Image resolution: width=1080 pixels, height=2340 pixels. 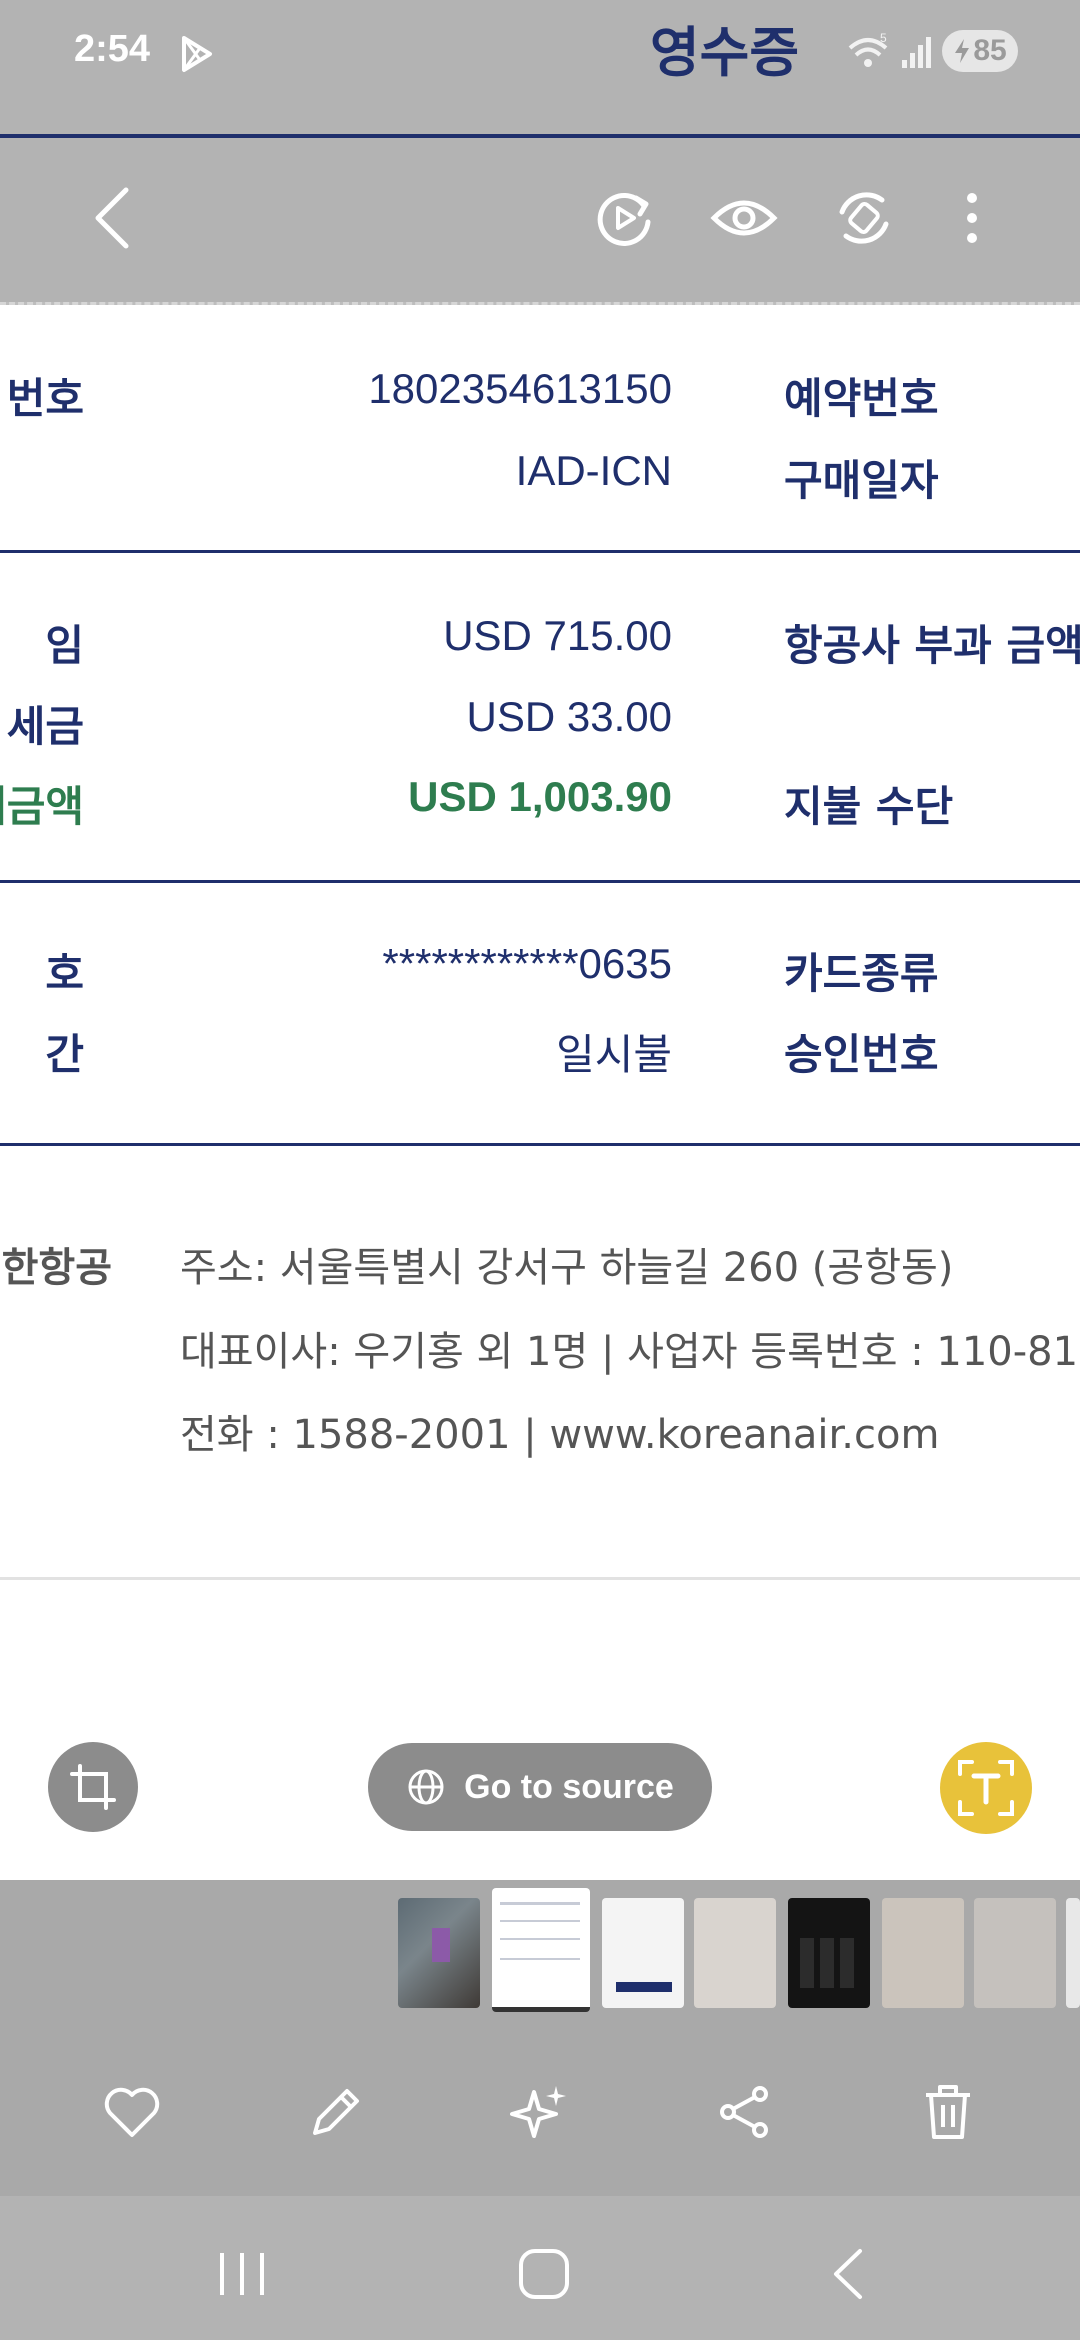 I want to click on battery-indicator: 85, so click(x=980, y=51).